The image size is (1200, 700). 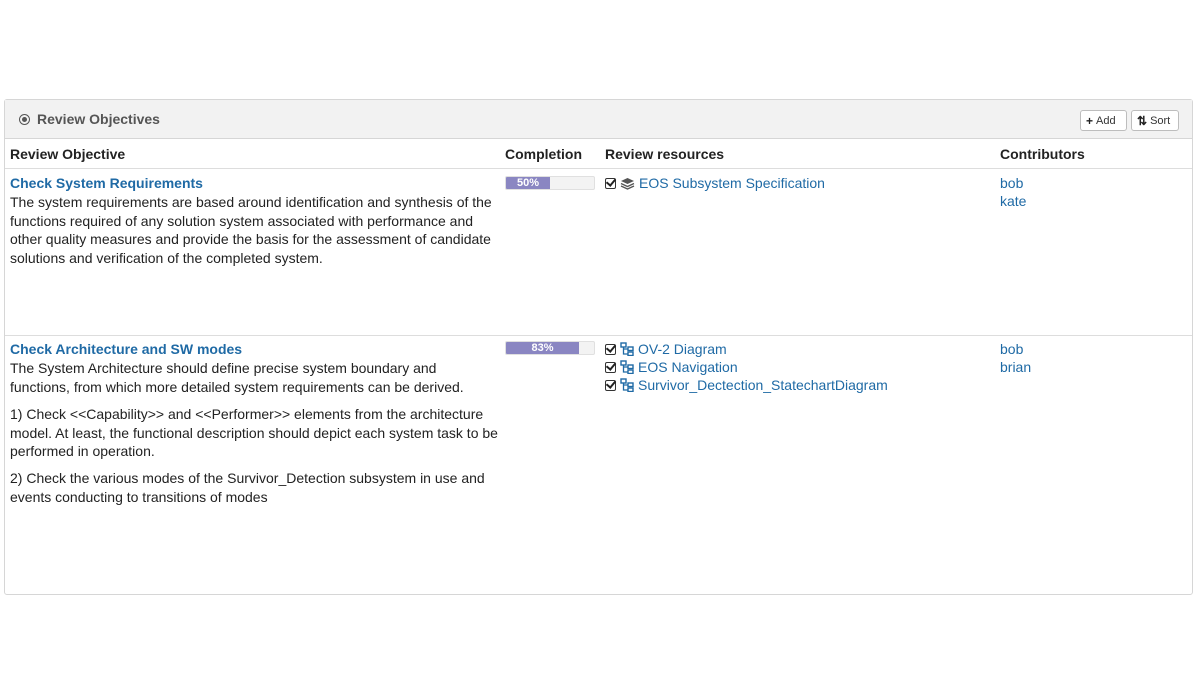 I want to click on panel-title-text: Review Objectives, so click(x=98, y=119).